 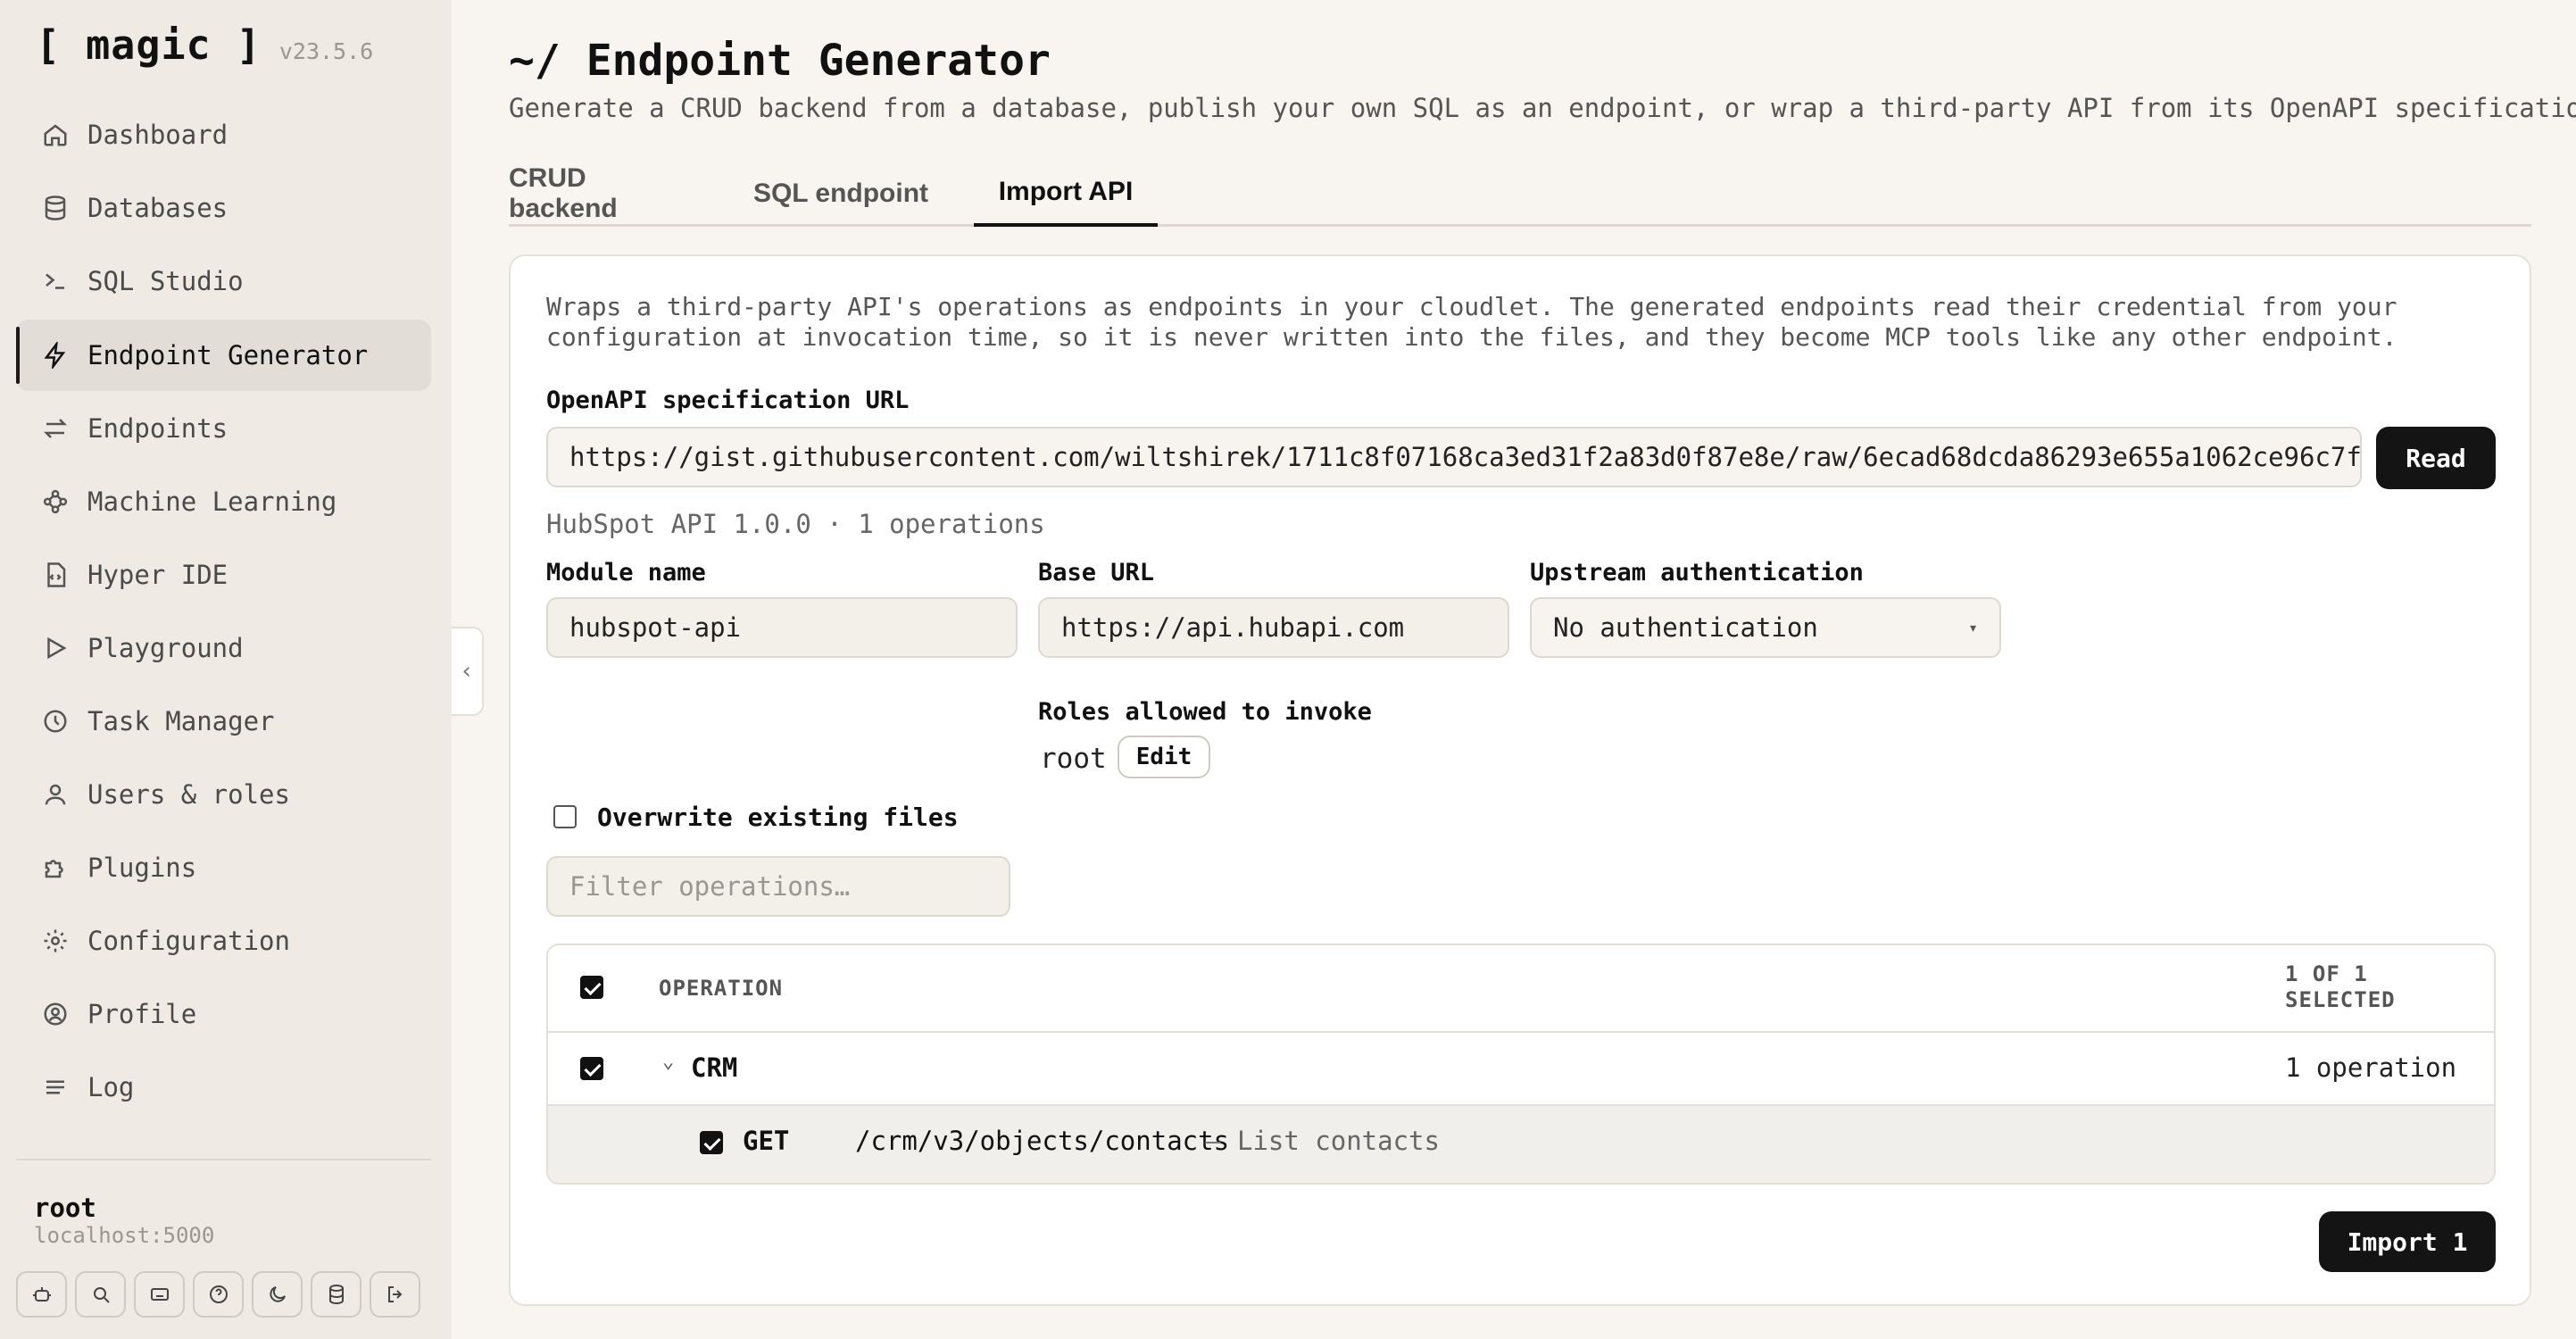 I want to click on sidebar-item-label: Task Manager, so click(x=181, y=721).